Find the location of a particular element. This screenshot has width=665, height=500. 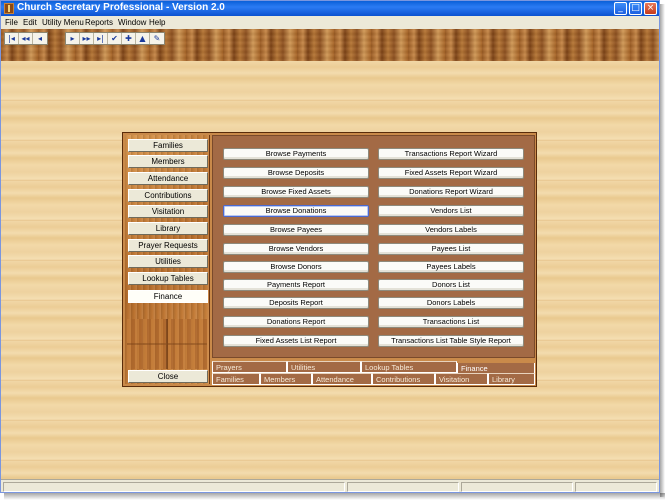

insert-icon: ✚ is located at coordinates (129, 38).